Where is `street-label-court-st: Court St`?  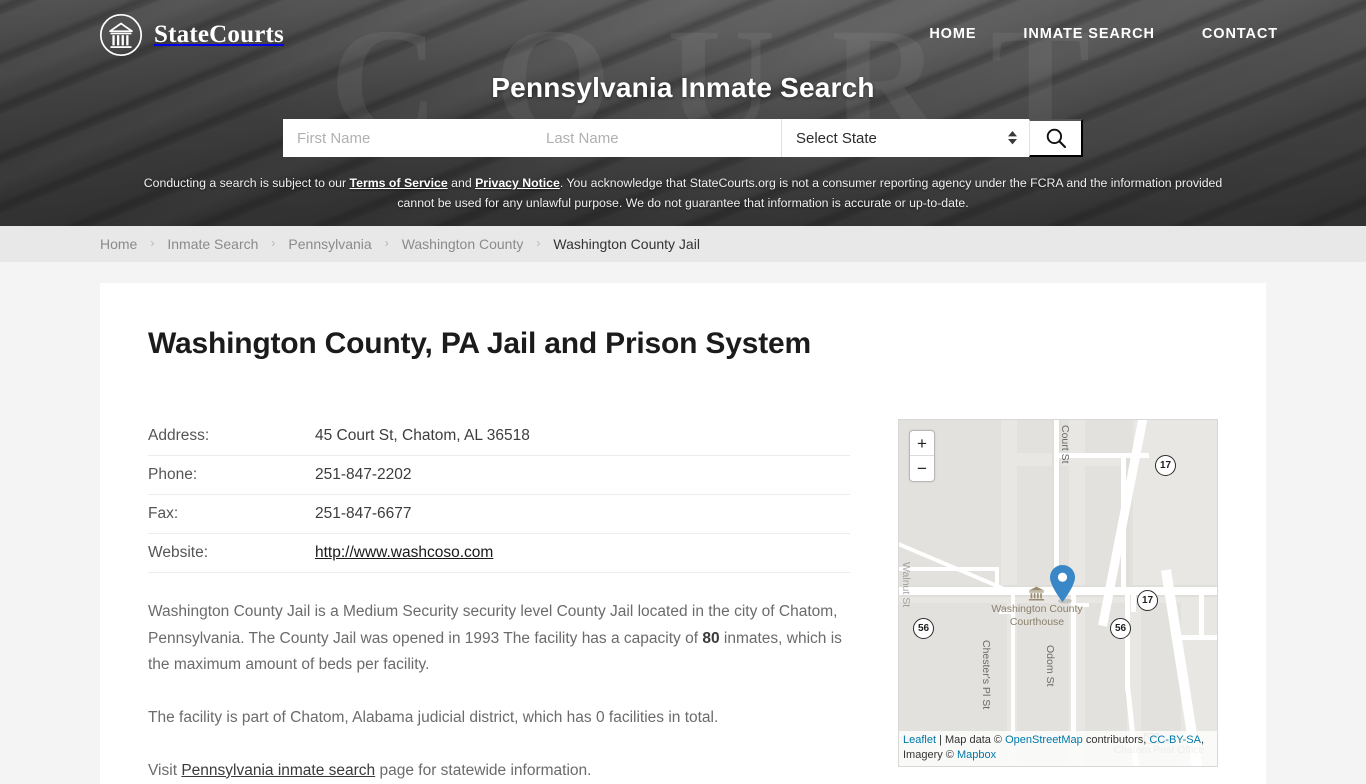
street-label-court-st: Court St is located at coordinates (1065, 444).